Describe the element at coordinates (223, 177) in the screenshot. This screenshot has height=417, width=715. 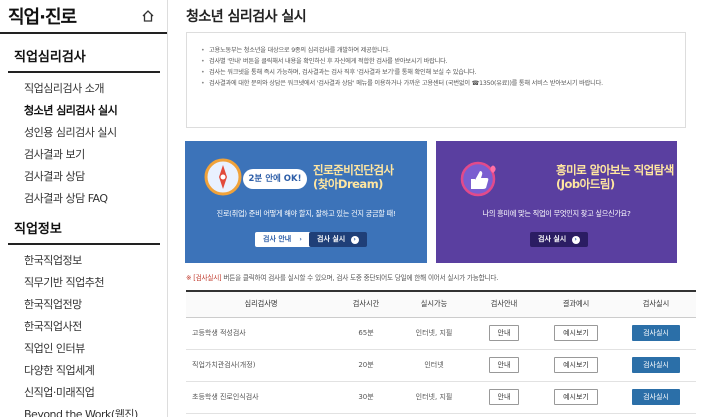
I see `compass-icon` at that location.